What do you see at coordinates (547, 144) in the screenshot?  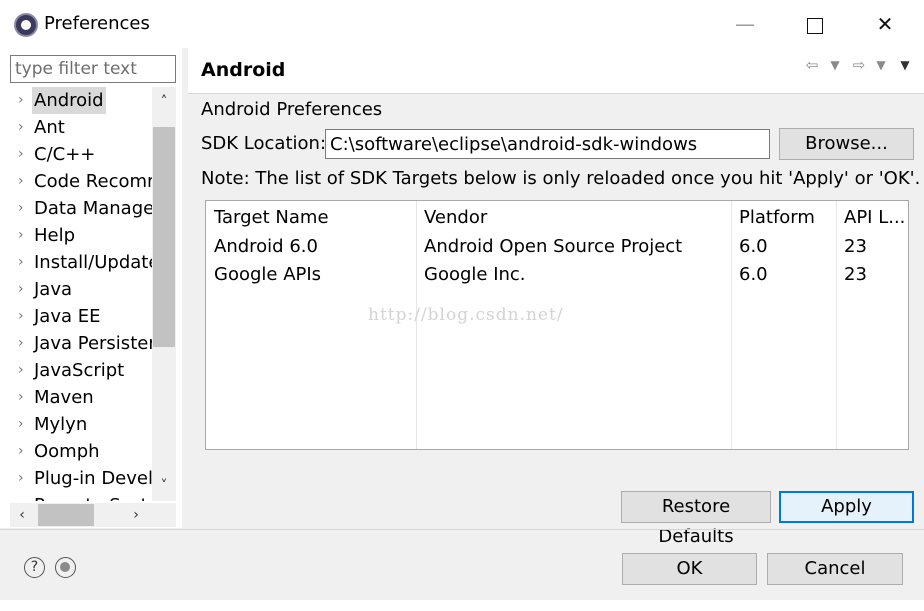 I see `sdk-location-input` at bounding box center [547, 144].